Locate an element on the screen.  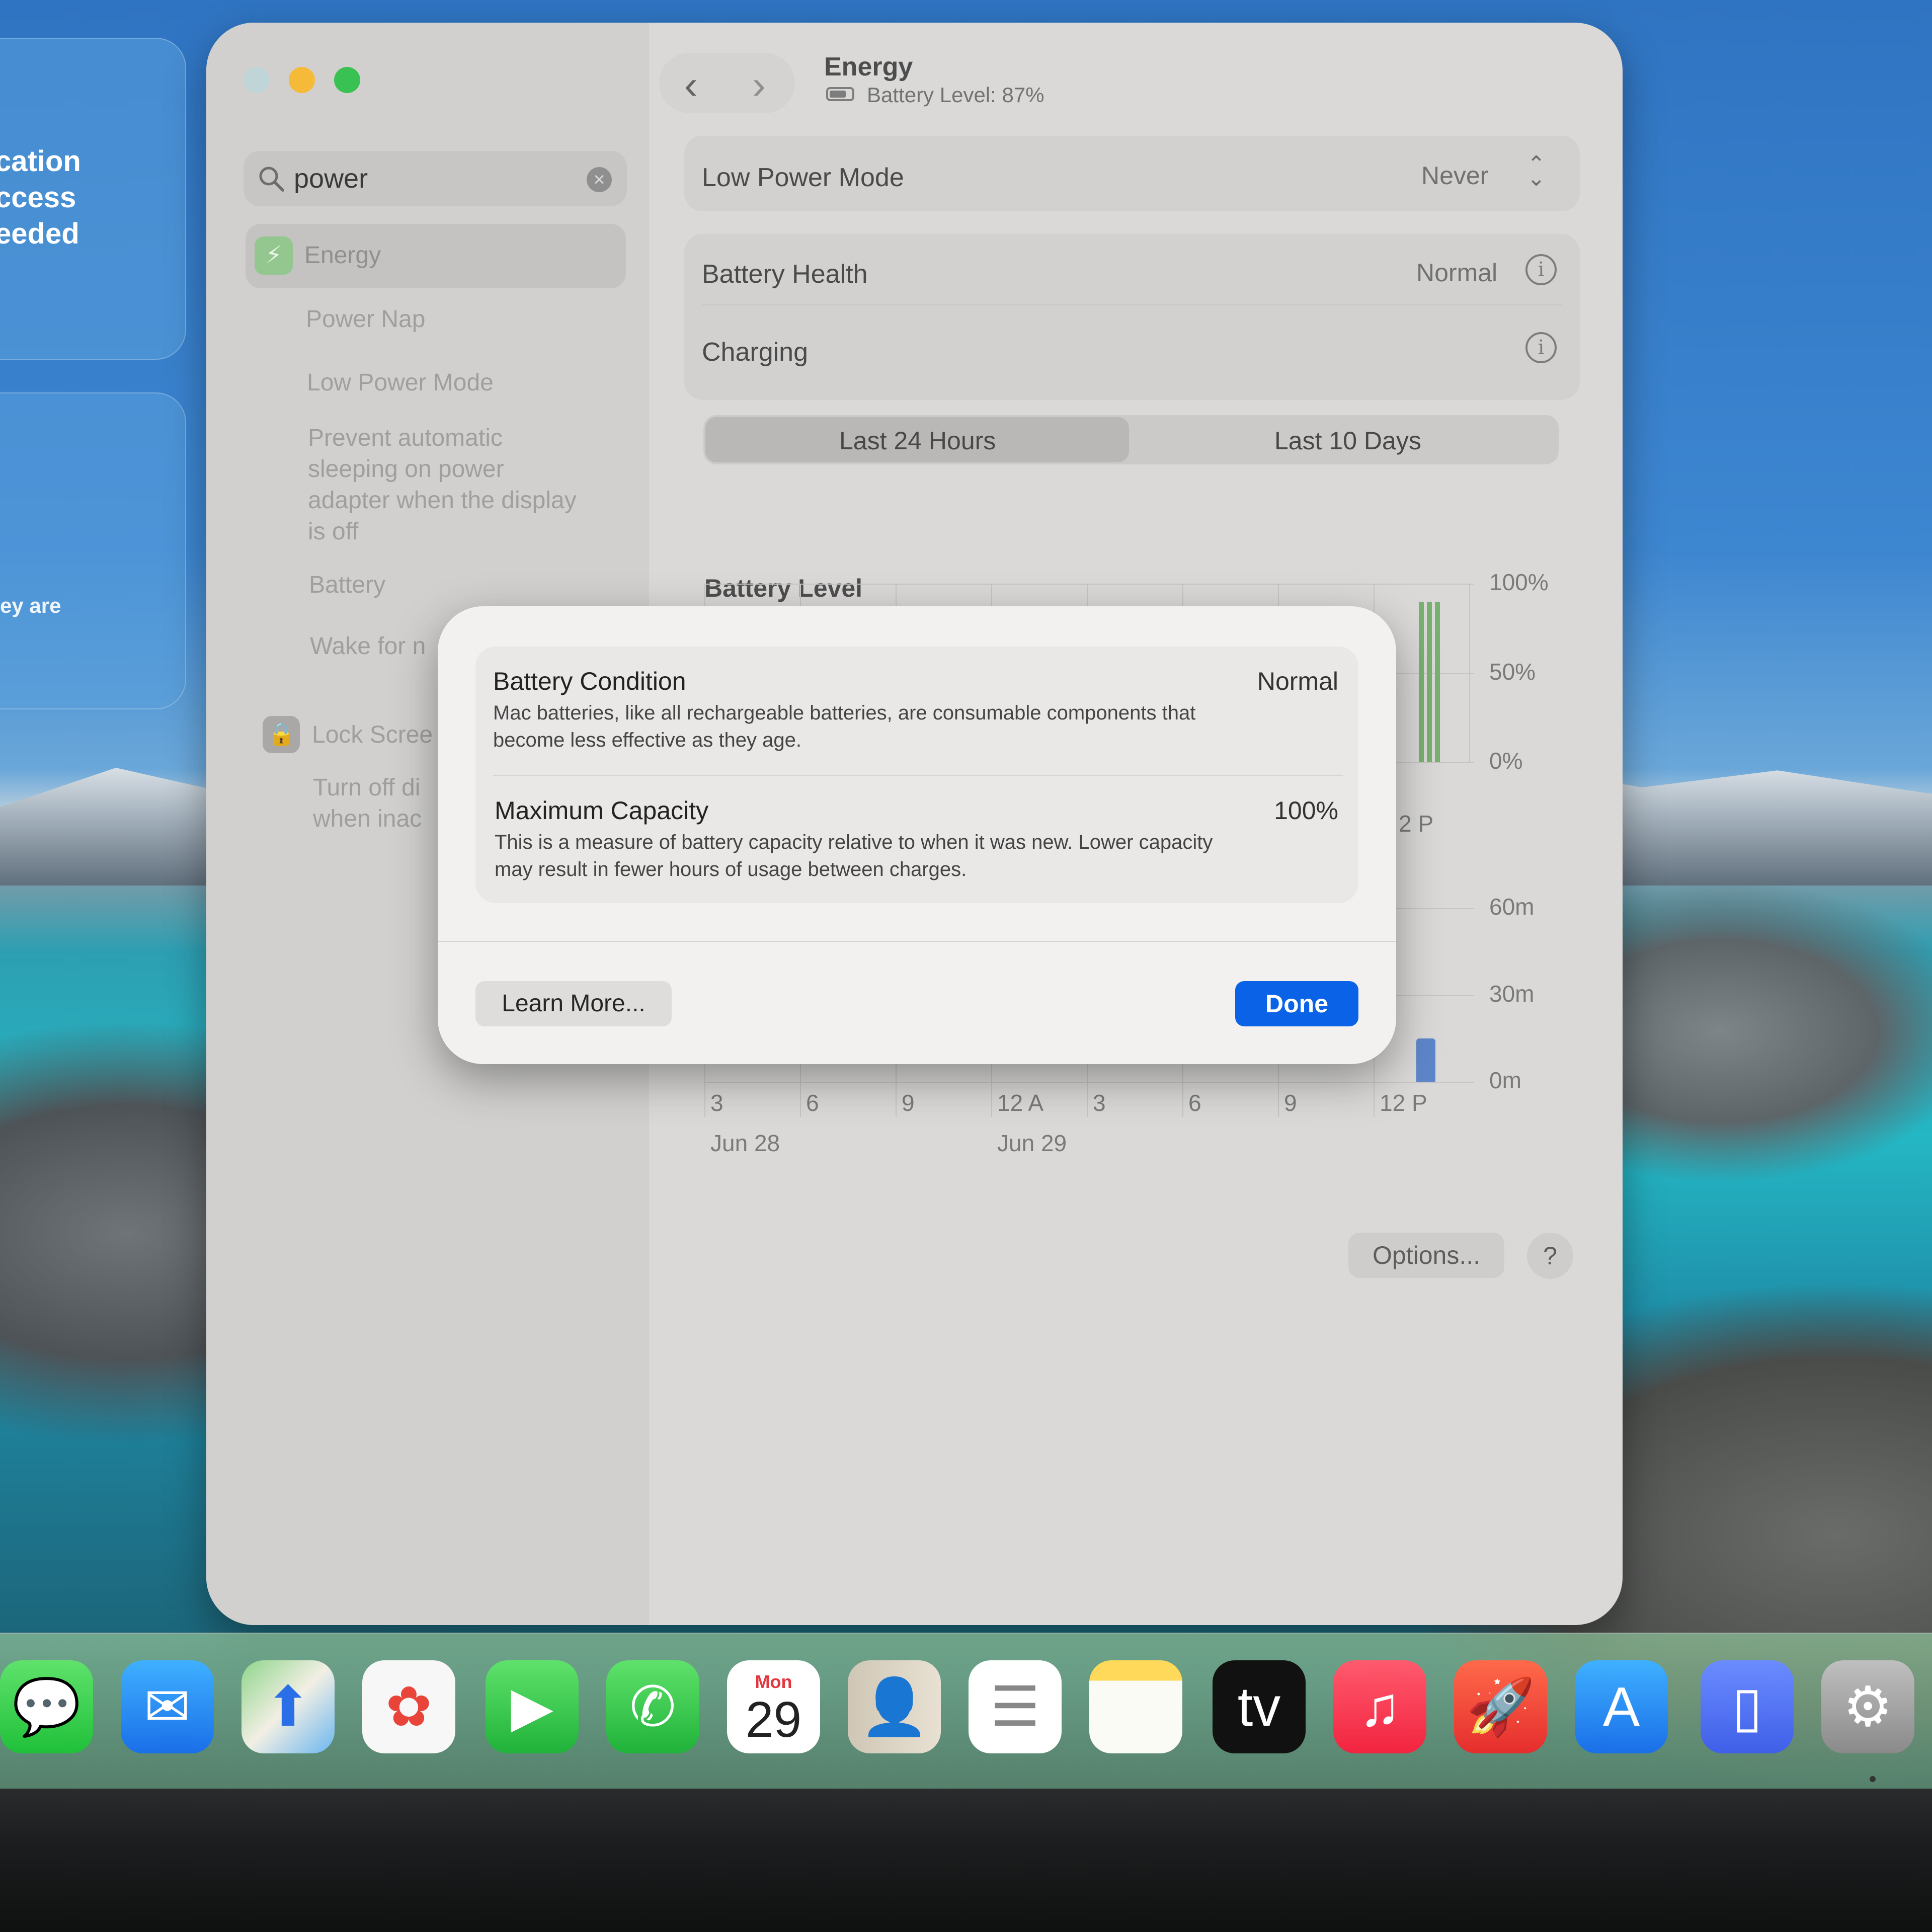
messages-glyph: 💬 is located at coordinates (47, 1707).